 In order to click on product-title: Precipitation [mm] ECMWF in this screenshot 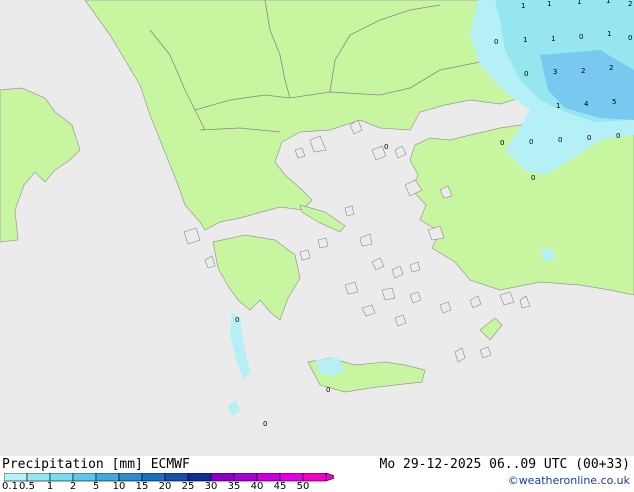, I will do `click(96, 464)`.